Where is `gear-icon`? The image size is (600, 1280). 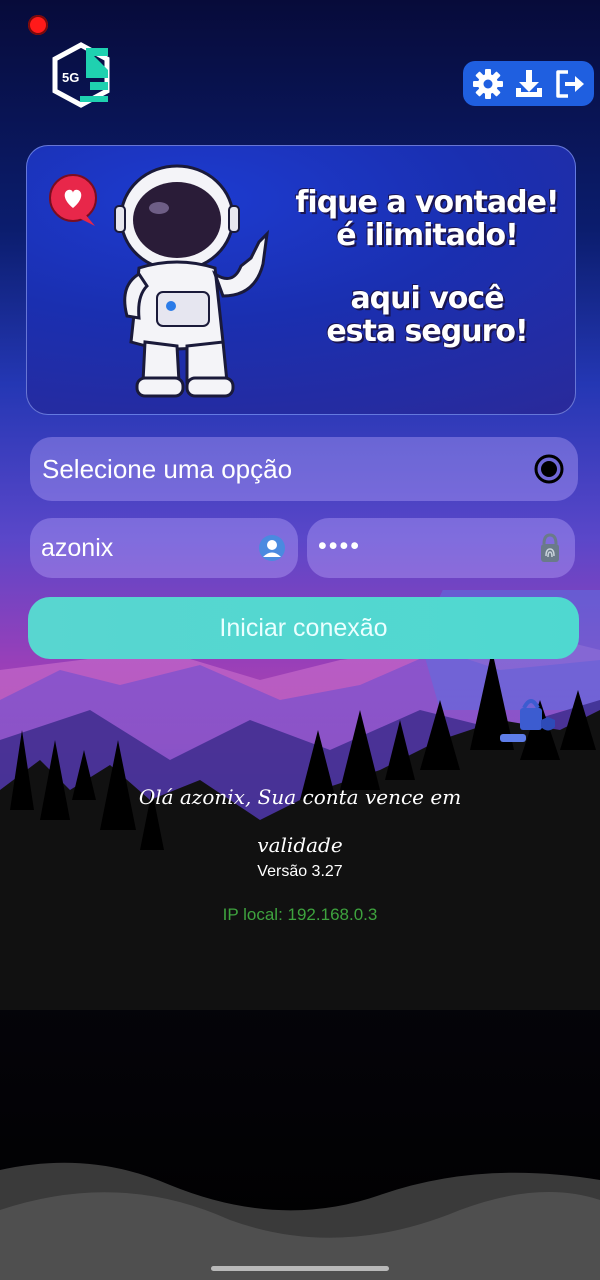
gear-icon is located at coordinates (487, 83).